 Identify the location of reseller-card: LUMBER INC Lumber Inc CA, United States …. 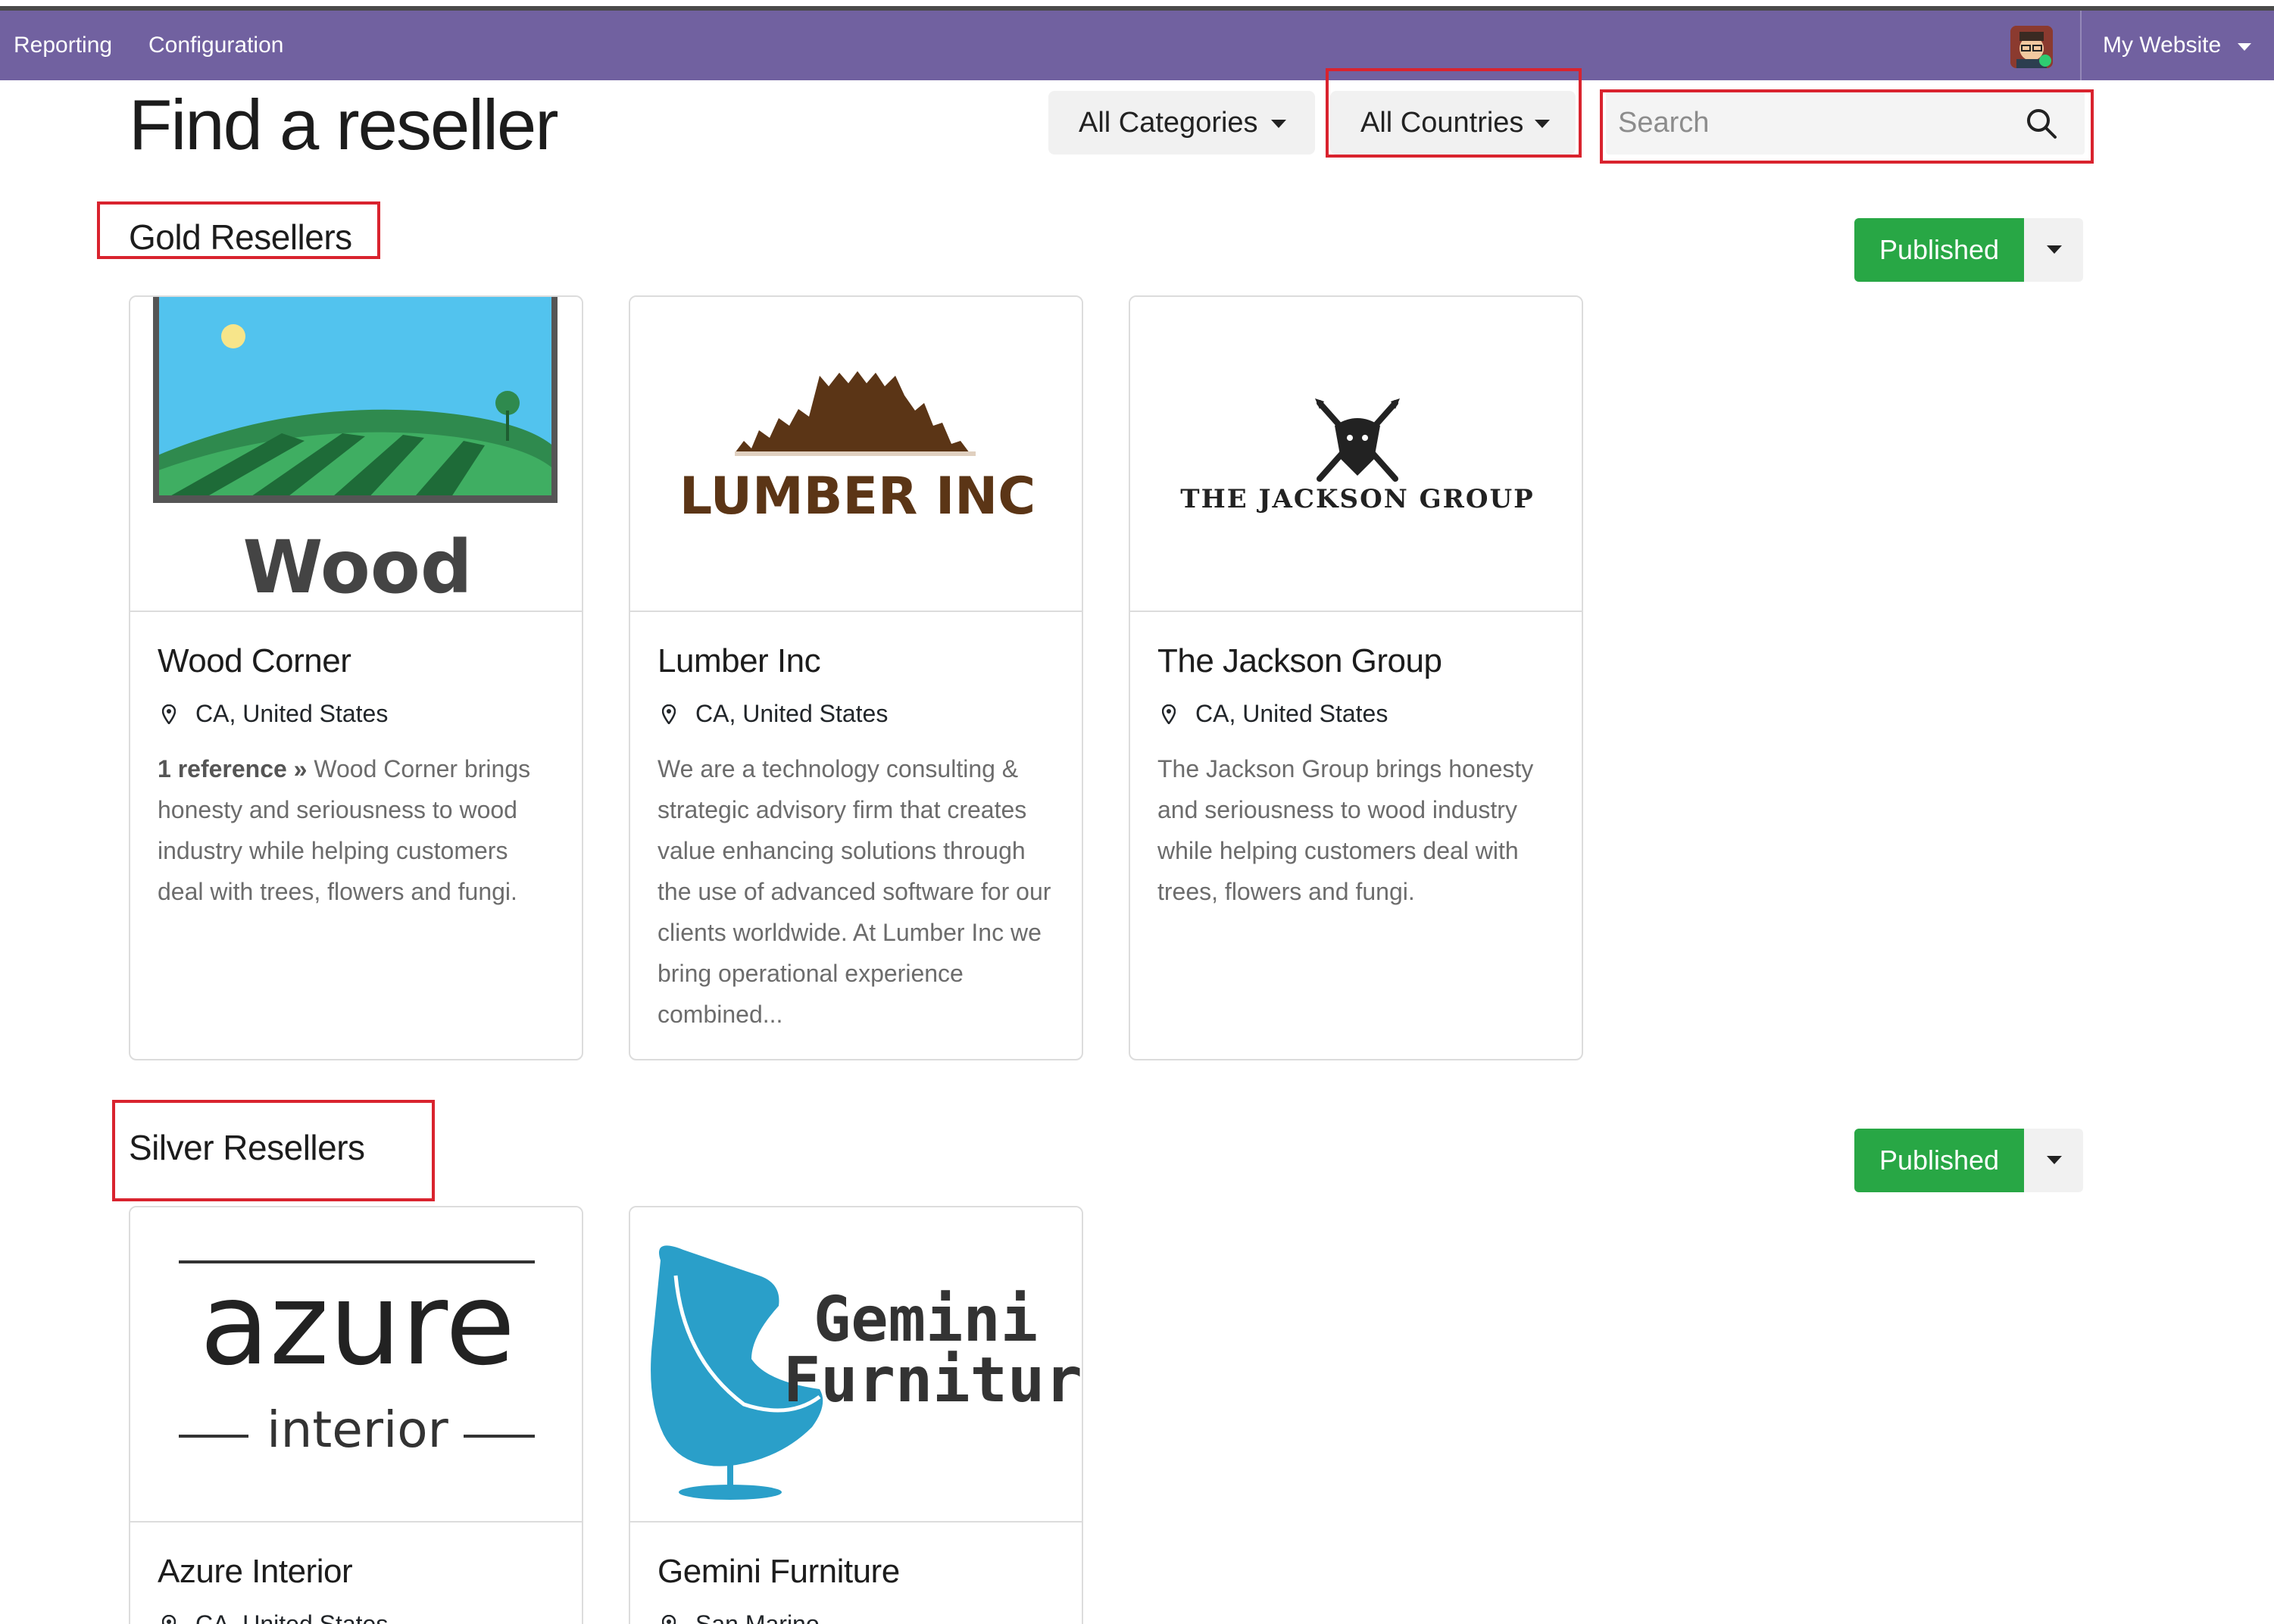
(856, 677).